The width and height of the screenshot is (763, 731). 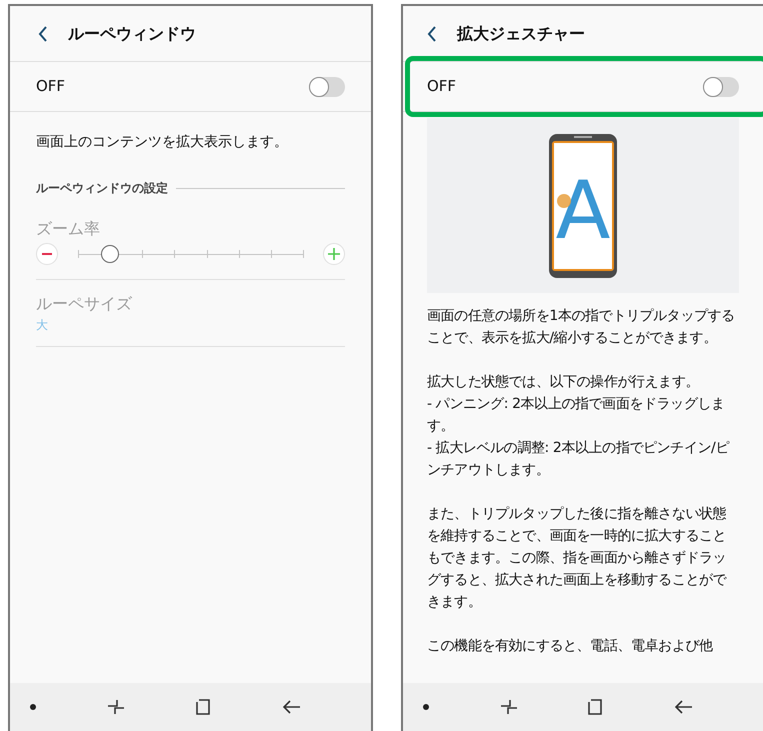 I want to click on screen-title: 拡大ジェスチャー, so click(x=521, y=33).